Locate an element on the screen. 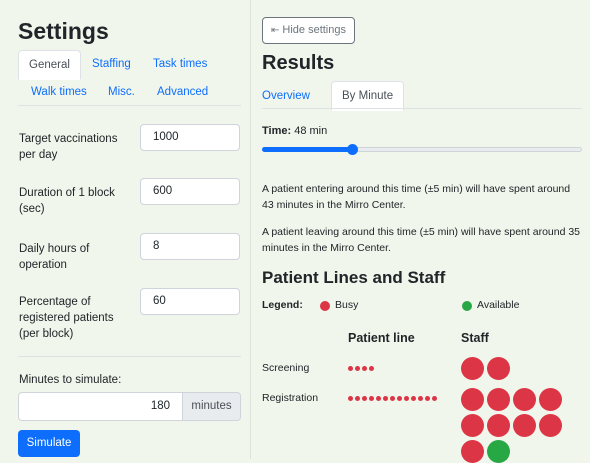 The height and width of the screenshot is (463, 590). time-readout: Time: 48 min is located at coordinates (294, 131).